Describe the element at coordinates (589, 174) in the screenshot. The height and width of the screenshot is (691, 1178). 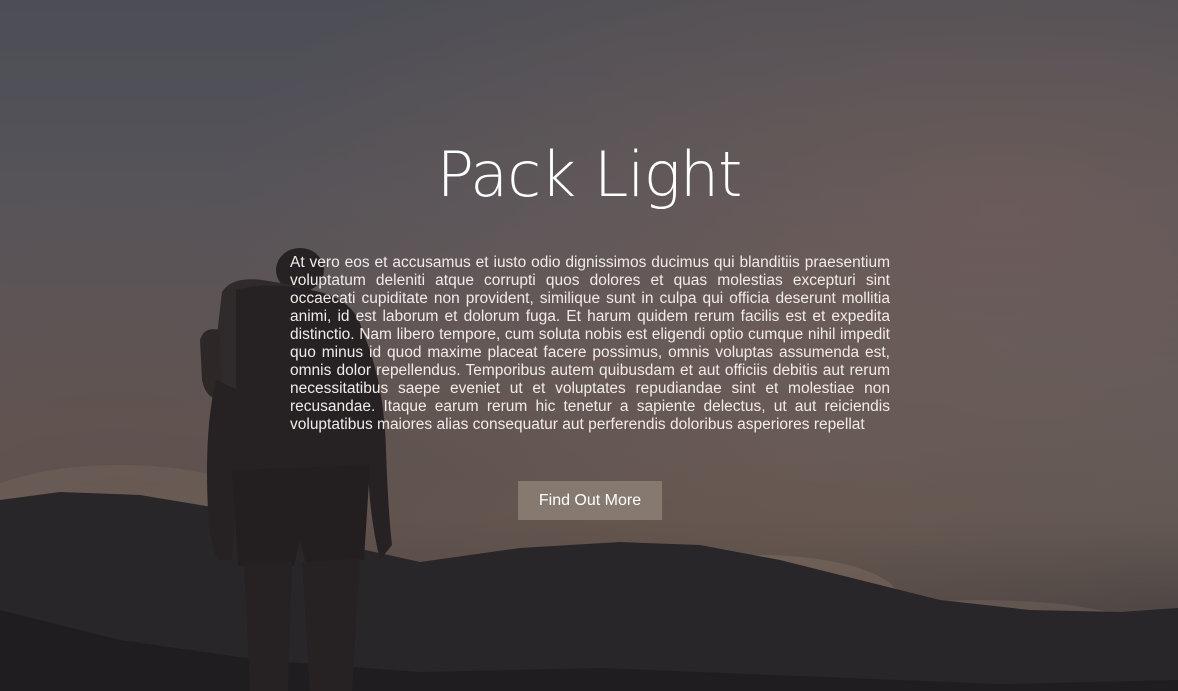
I see `hero-title: Pack Light` at that location.